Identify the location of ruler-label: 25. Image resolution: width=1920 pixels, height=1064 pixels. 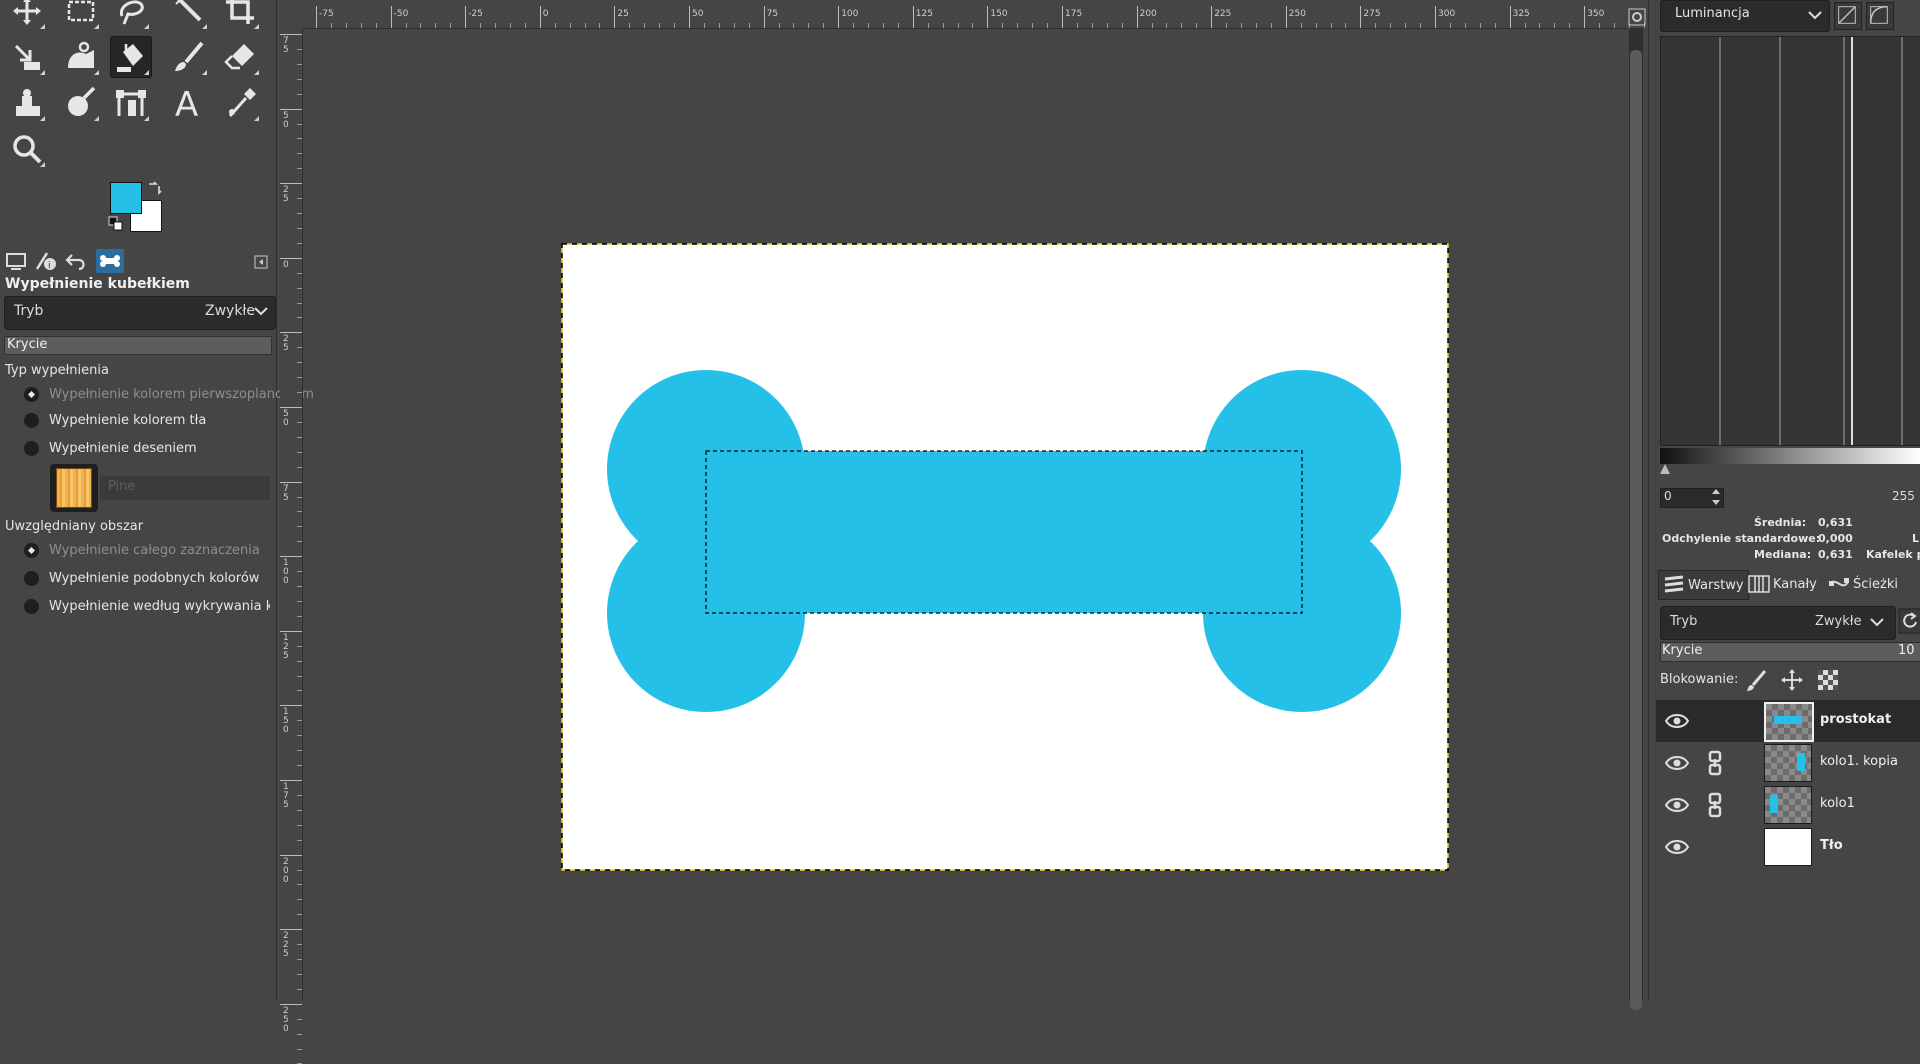
(623, 14).